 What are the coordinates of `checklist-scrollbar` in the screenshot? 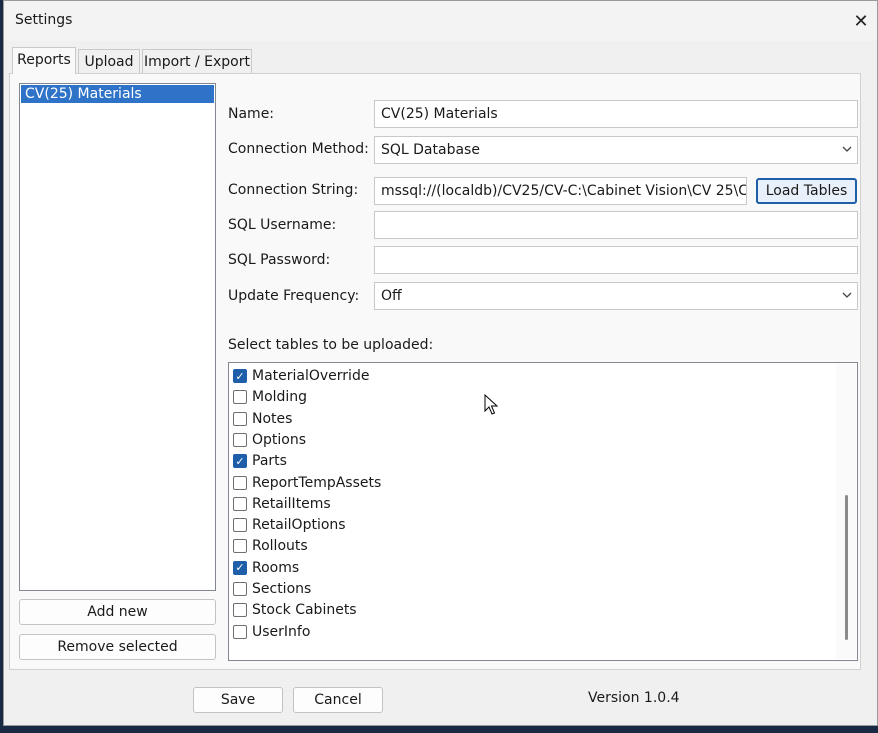 It's located at (846, 511).